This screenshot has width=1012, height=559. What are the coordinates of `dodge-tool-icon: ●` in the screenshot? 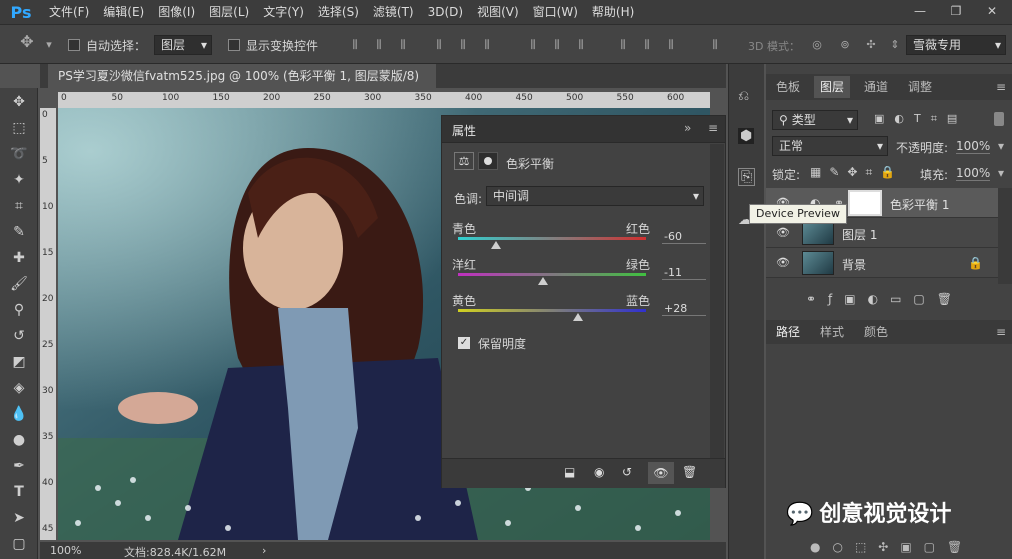 It's located at (19, 440).